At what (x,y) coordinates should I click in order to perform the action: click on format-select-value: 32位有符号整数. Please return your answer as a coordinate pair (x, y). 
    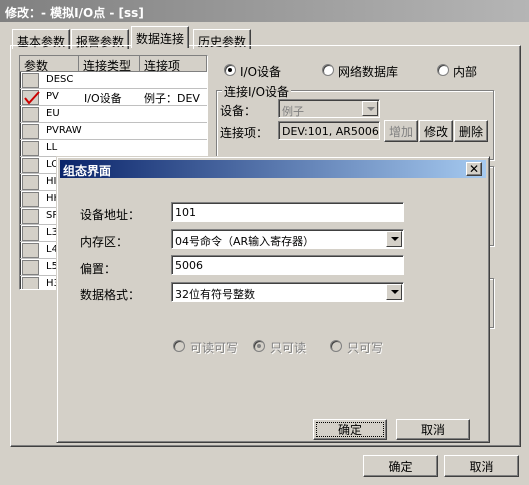
    Looking at the image, I should click on (215, 294).